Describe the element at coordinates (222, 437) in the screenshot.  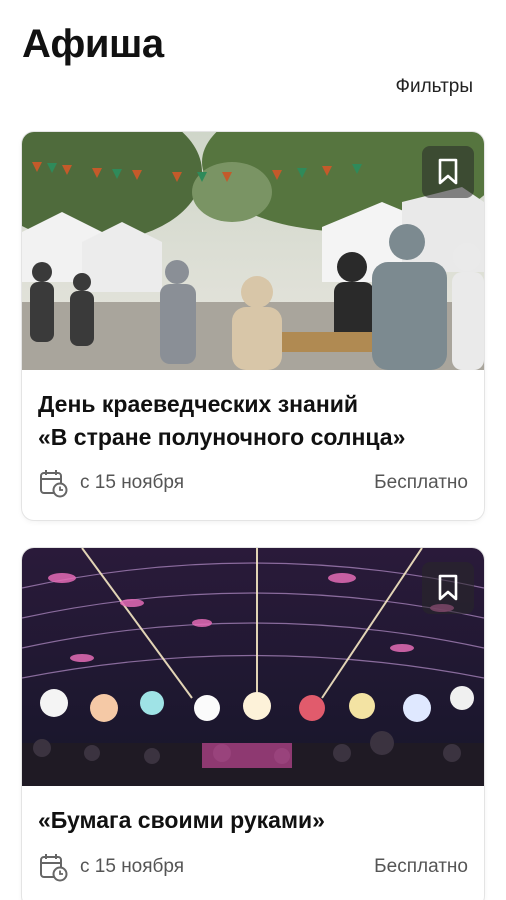
I see `event-title-line: «В стране полуночного солнца»` at that location.